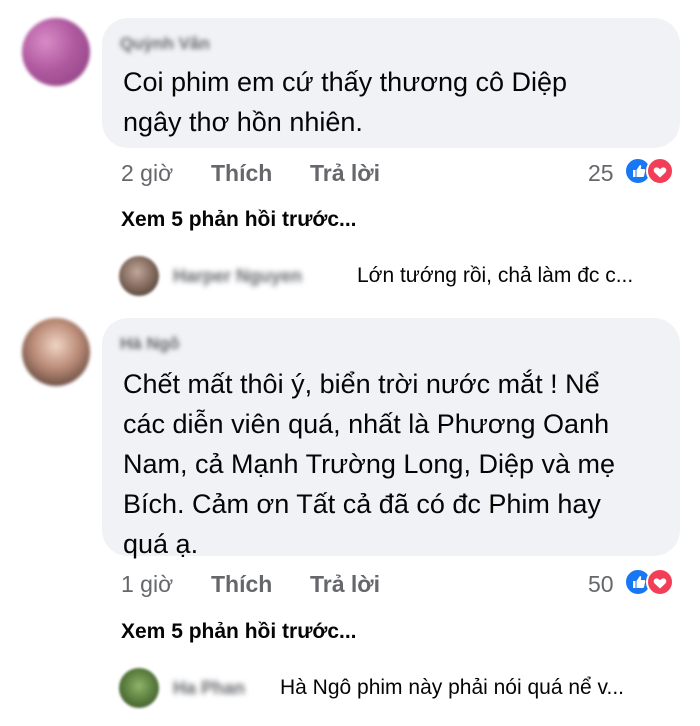 The width and height of the screenshot is (700, 726). Describe the element at coordinates (147, 173) in the screenshot. I see `comment-time: 2 giờ` at that location.